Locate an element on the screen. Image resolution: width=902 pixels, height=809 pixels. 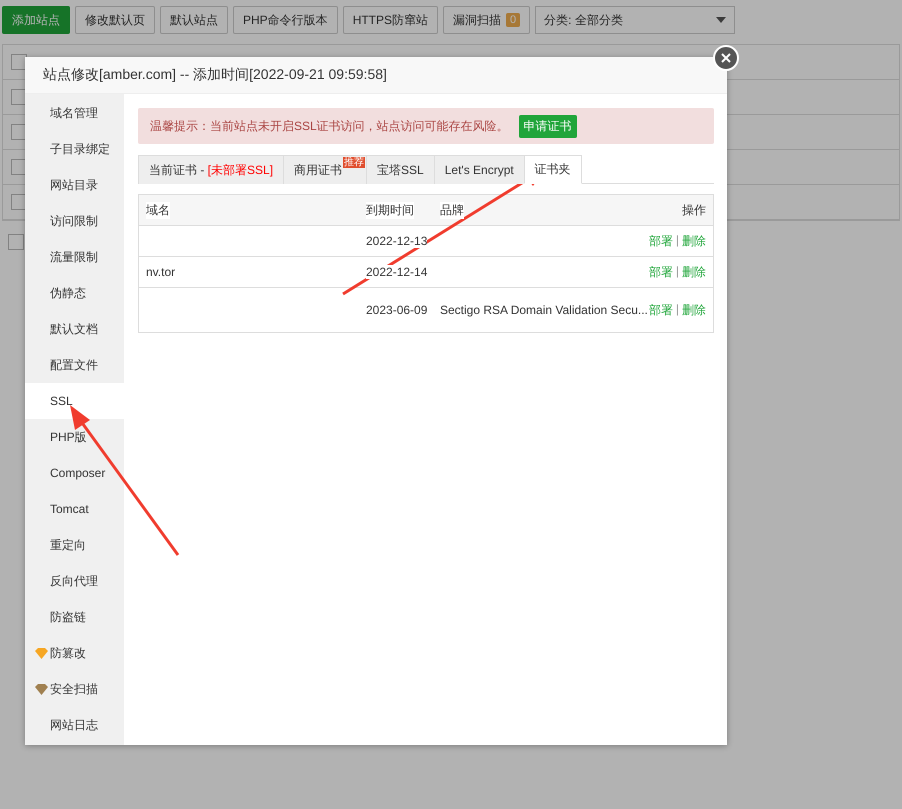
sidebar-item: 防盗链 is located at coordinates (74, 617).